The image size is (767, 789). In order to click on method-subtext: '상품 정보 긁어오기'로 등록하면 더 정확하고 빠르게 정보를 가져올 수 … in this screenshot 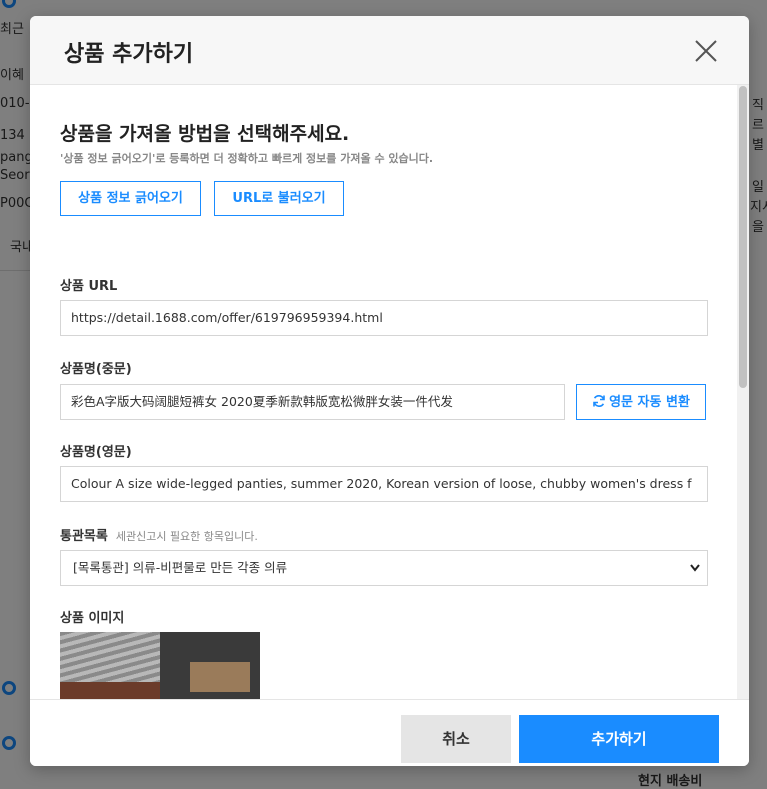, I will do `click(247, 158)`.